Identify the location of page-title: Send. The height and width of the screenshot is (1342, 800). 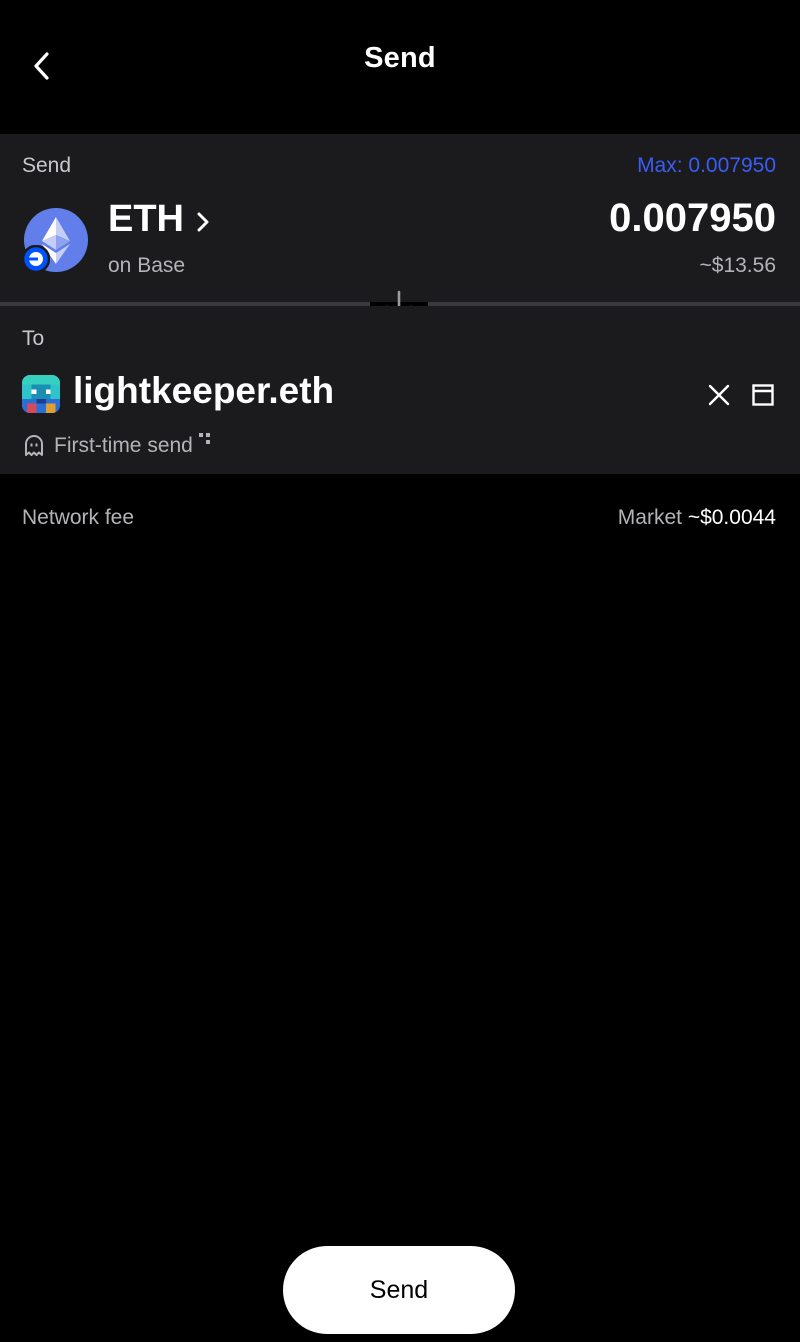
(400, 58).